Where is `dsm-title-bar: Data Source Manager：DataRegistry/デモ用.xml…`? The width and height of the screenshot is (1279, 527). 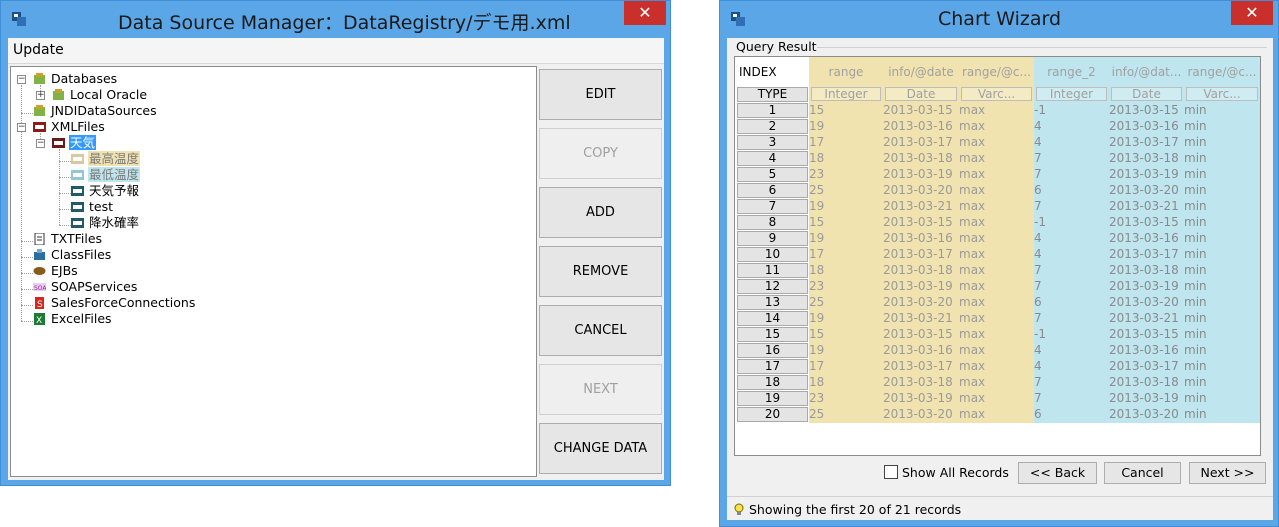 dsm-title-bar: Data Source Manager：DataRegistry/デモ用.xml… is located at coordinates (335, 19).